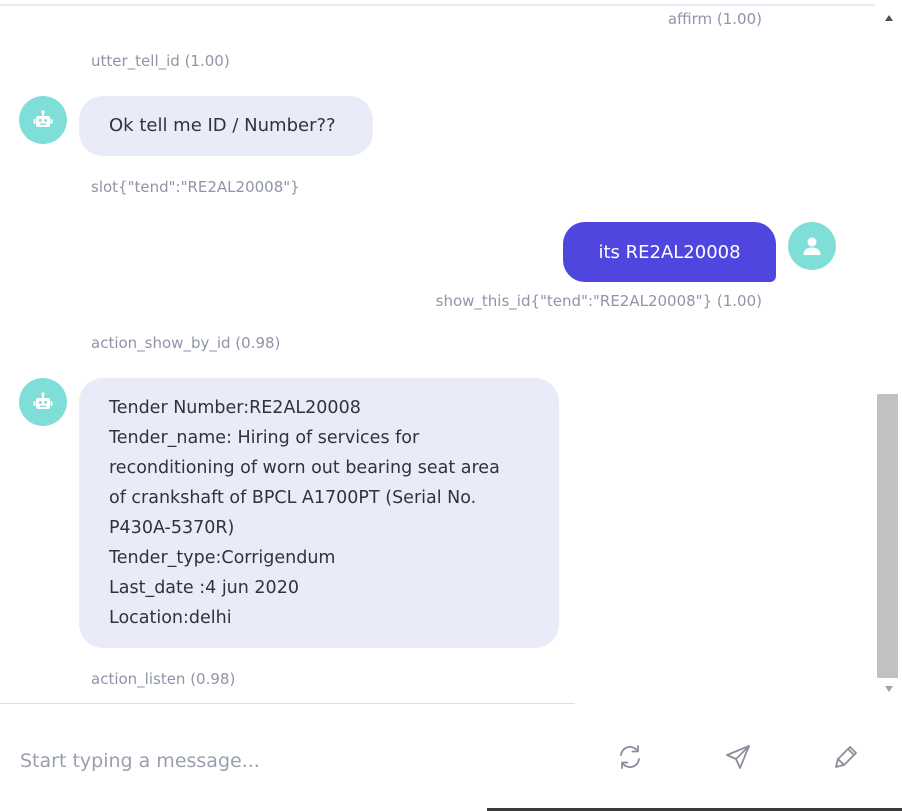  Describe the element at coordinates (598, 301) in the screenshot. I see `intent-label-show-this-id: show_this_id{"tend":"RE2AL20008"} (1.00)` at that location.